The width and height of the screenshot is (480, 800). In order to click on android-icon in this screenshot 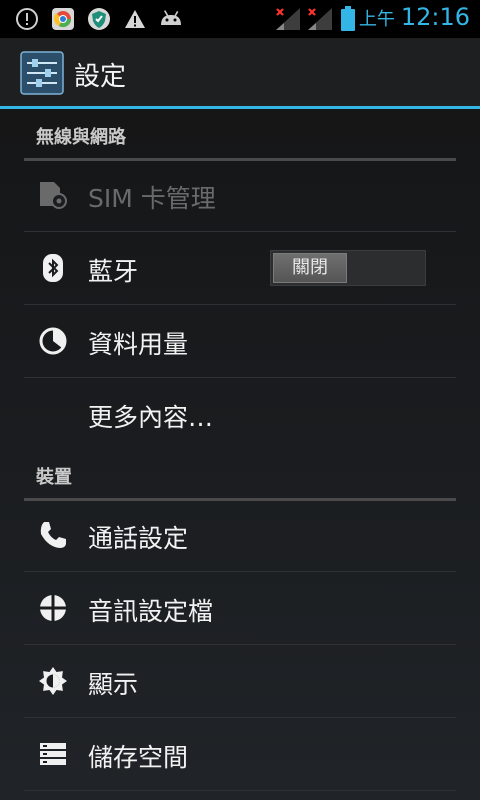, I will do `click(171, 19)`.